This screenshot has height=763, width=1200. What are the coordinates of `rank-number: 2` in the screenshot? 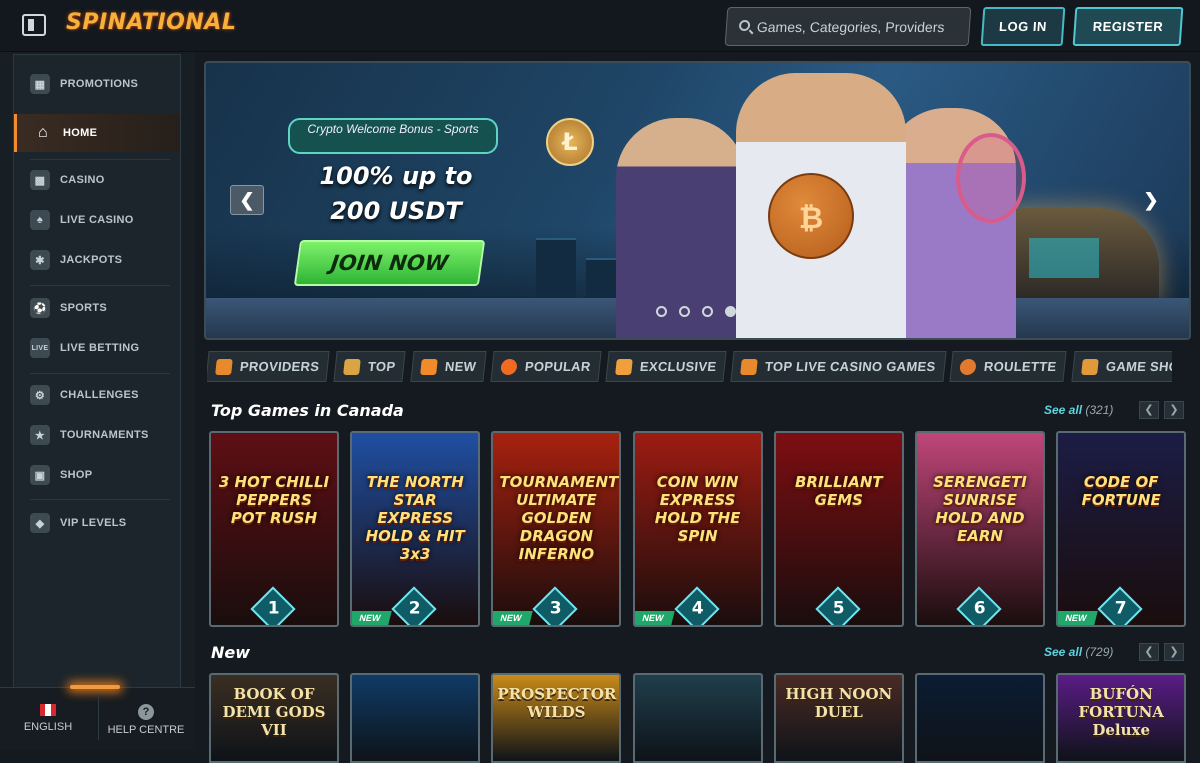 It's located at (414, 608).